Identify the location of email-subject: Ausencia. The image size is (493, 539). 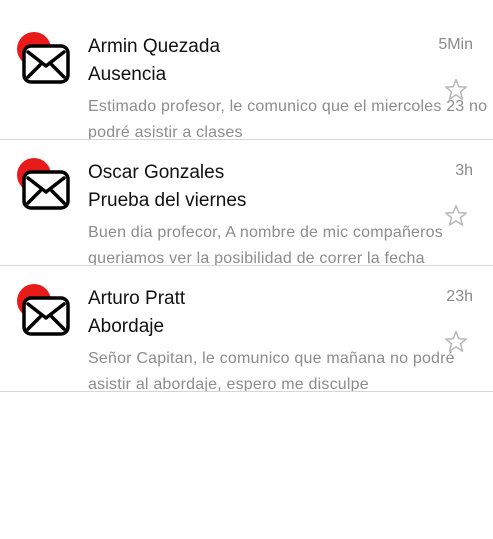
(127, 74).